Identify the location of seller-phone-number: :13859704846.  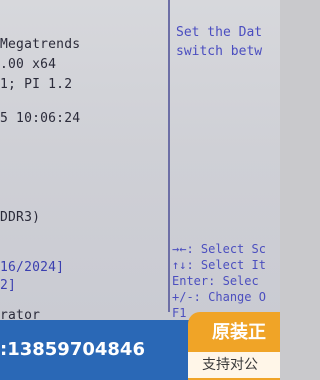
(72, 349).